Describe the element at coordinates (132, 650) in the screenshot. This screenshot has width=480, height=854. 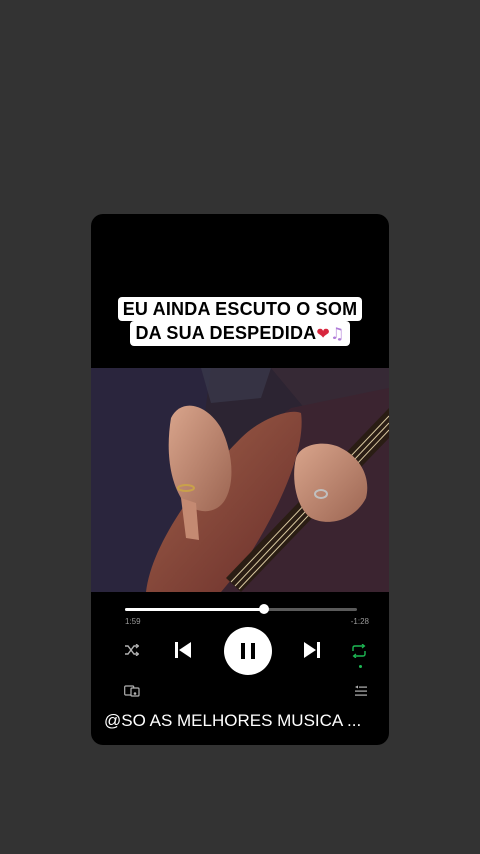
I see `shuffle-icon` at that location.